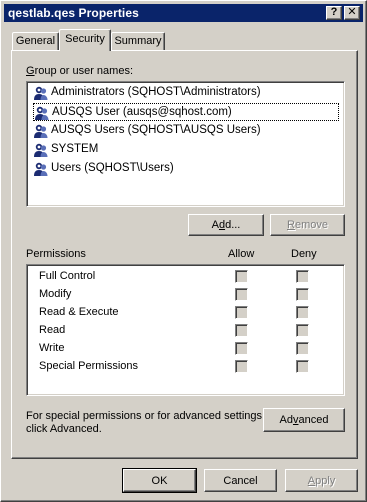  I want to click on tab-general-label: General, so click(35, 41).